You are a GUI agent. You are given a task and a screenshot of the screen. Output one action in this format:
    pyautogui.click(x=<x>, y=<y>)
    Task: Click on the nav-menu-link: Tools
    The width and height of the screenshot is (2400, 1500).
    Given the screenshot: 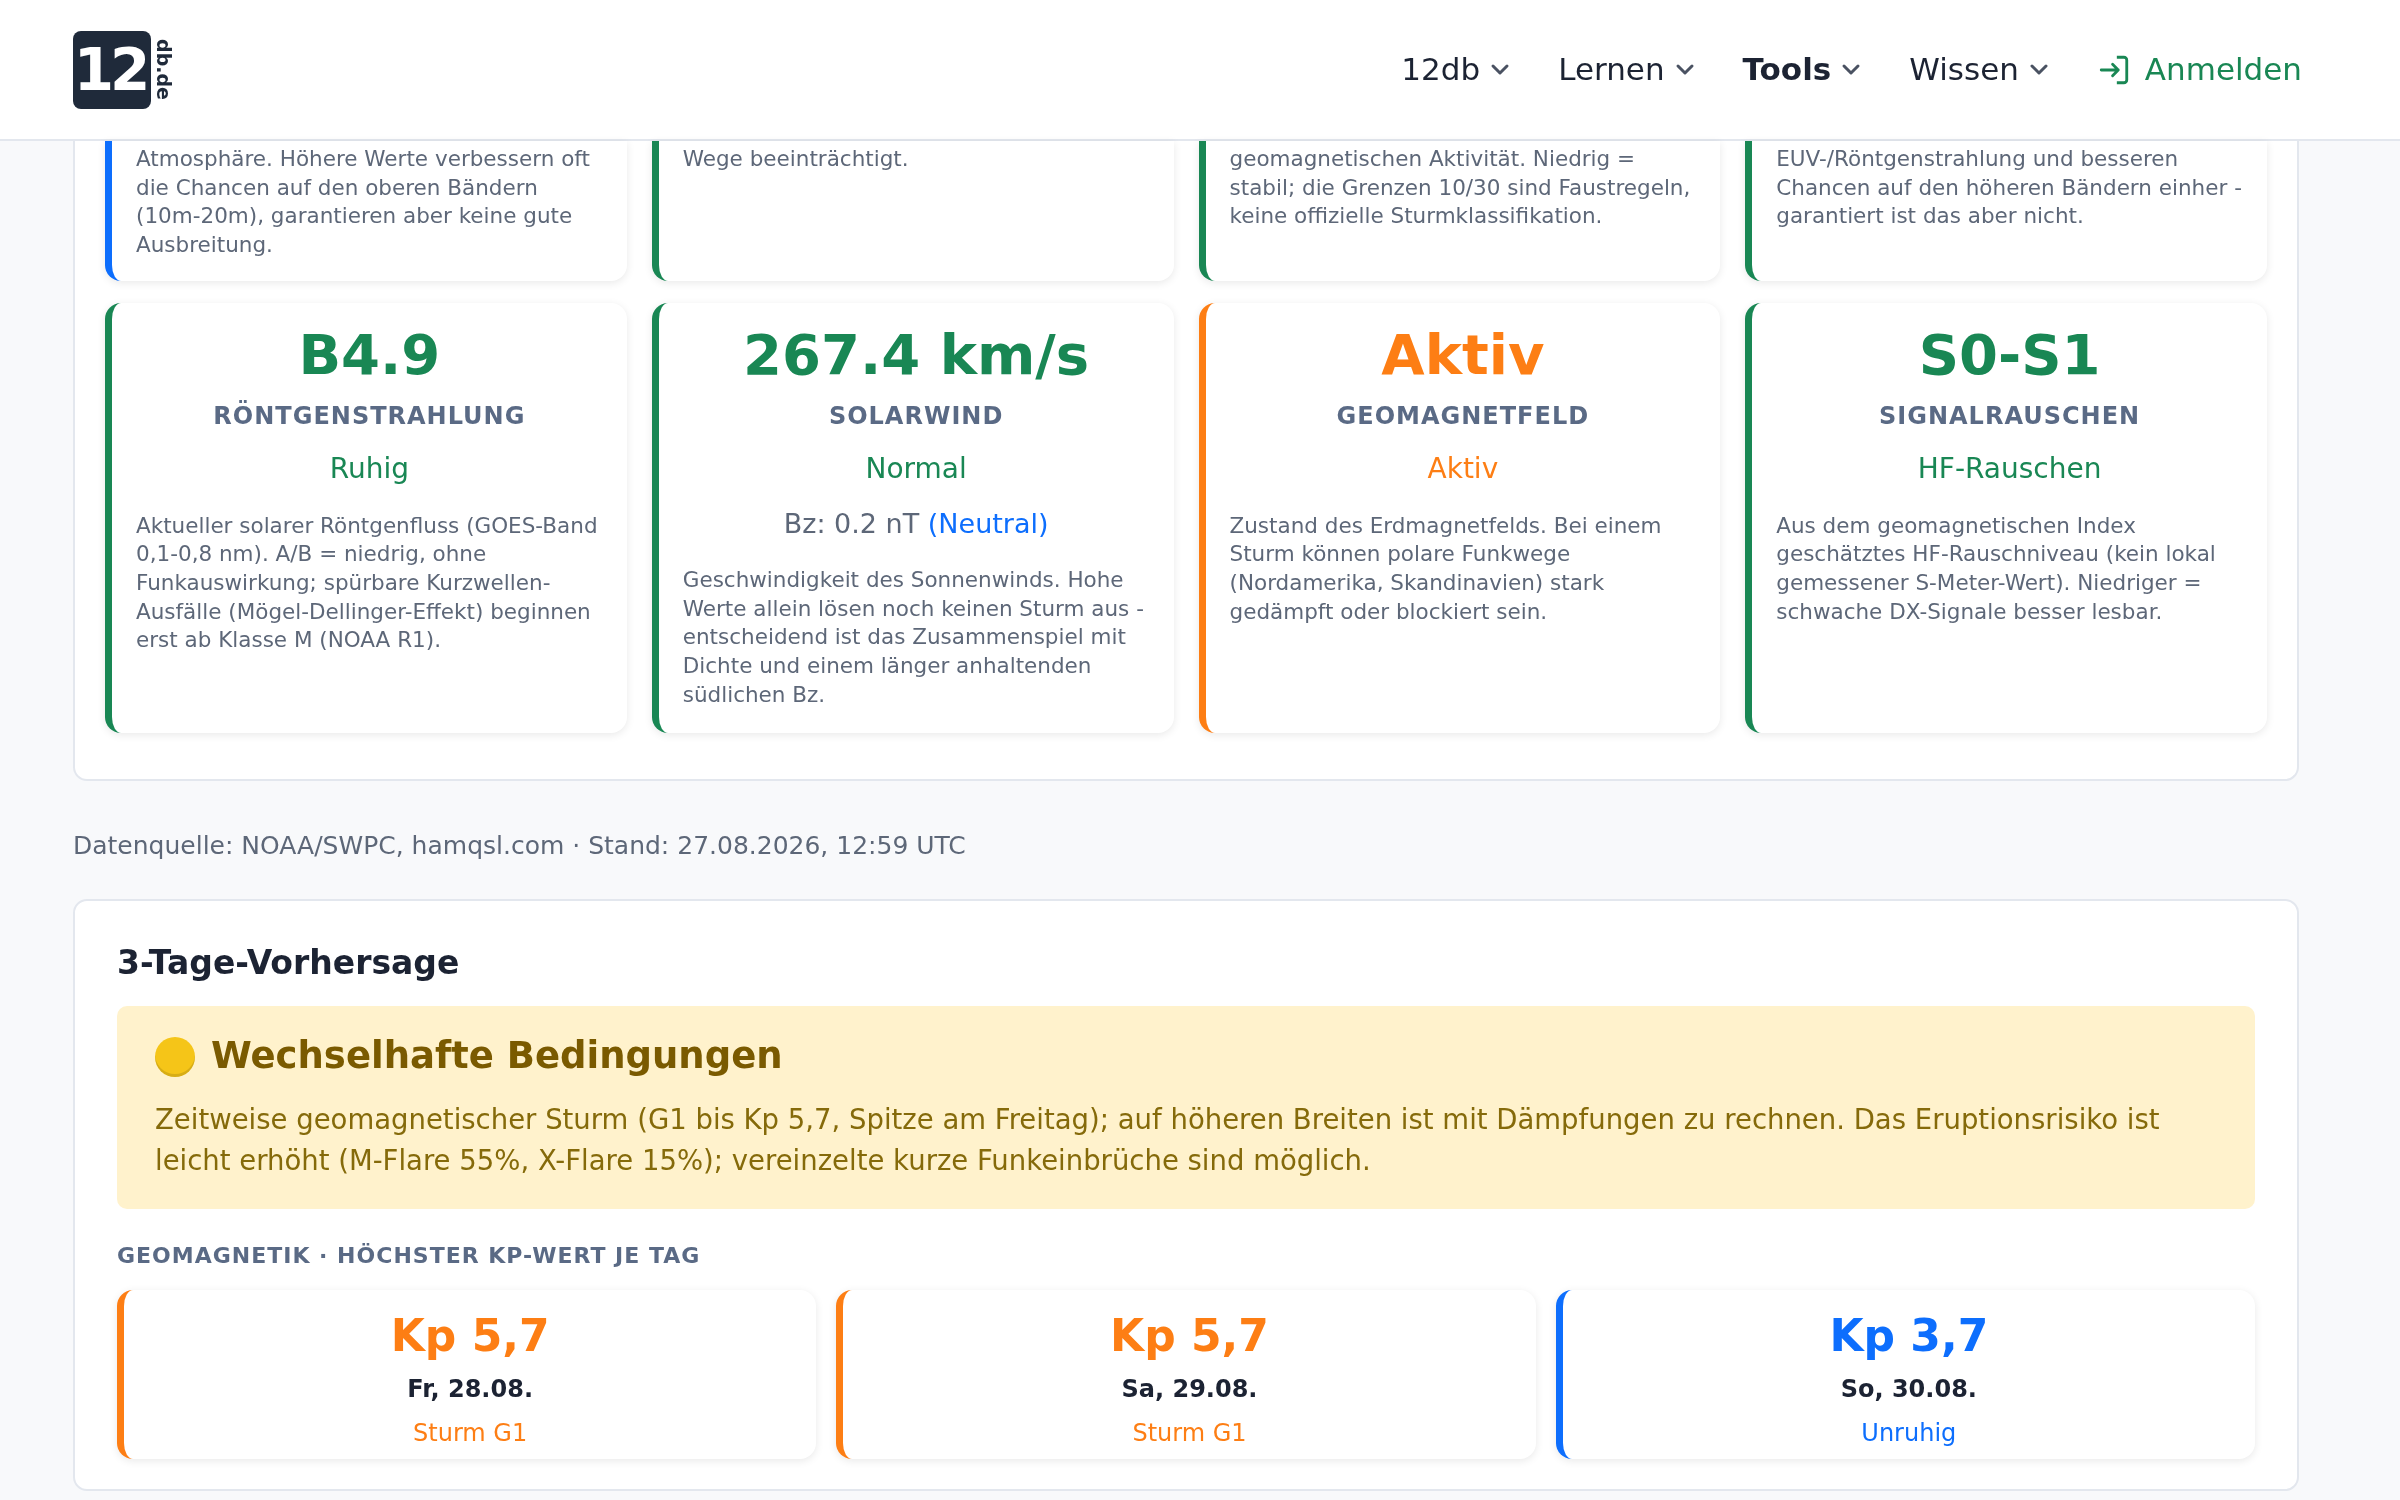 What is the action you would take?
    pyautogui.click(x=1802, y=69)
    